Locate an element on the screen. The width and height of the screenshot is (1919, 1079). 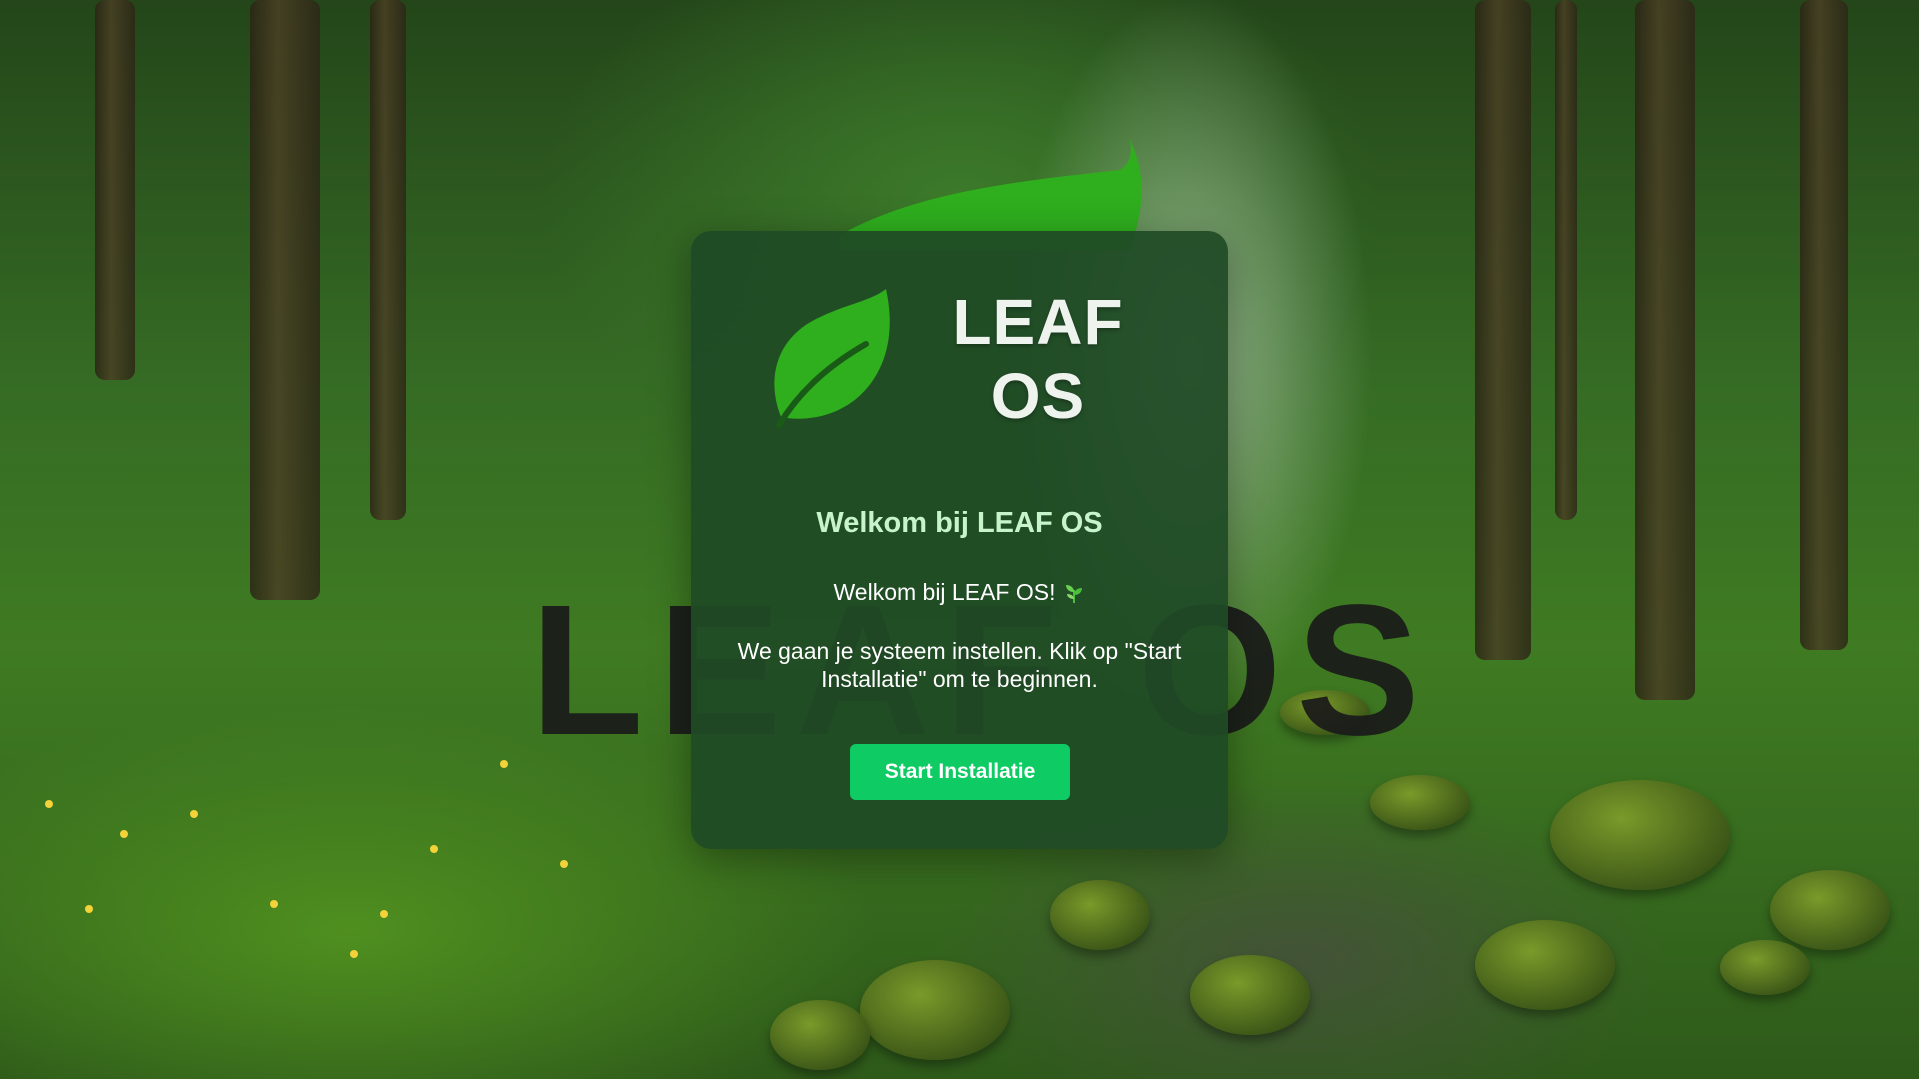
start-installation-button: Start Installatie is located at coordinates (960, 772).